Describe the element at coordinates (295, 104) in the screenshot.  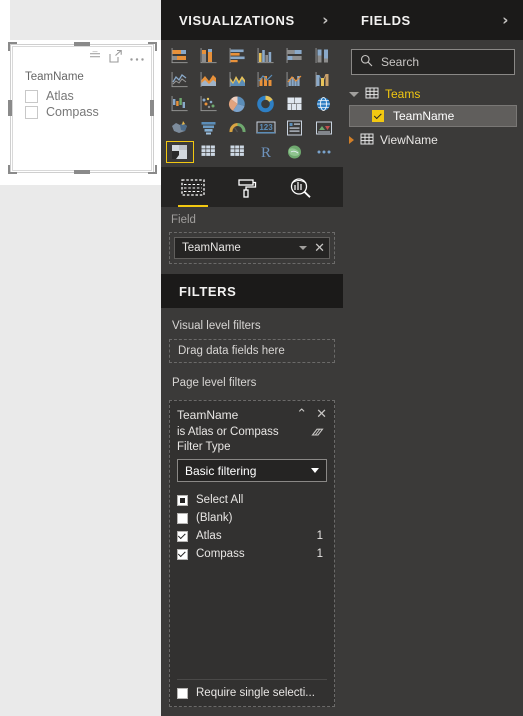
I see `viz-icon-treemap-chart` at that location.